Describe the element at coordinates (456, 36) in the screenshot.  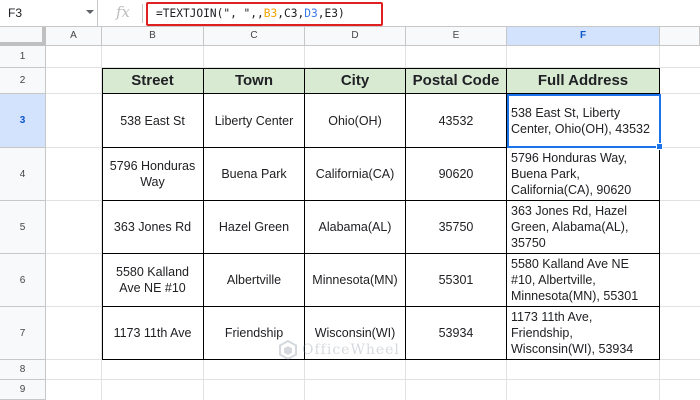
I see `column-header-e: E` at that location.